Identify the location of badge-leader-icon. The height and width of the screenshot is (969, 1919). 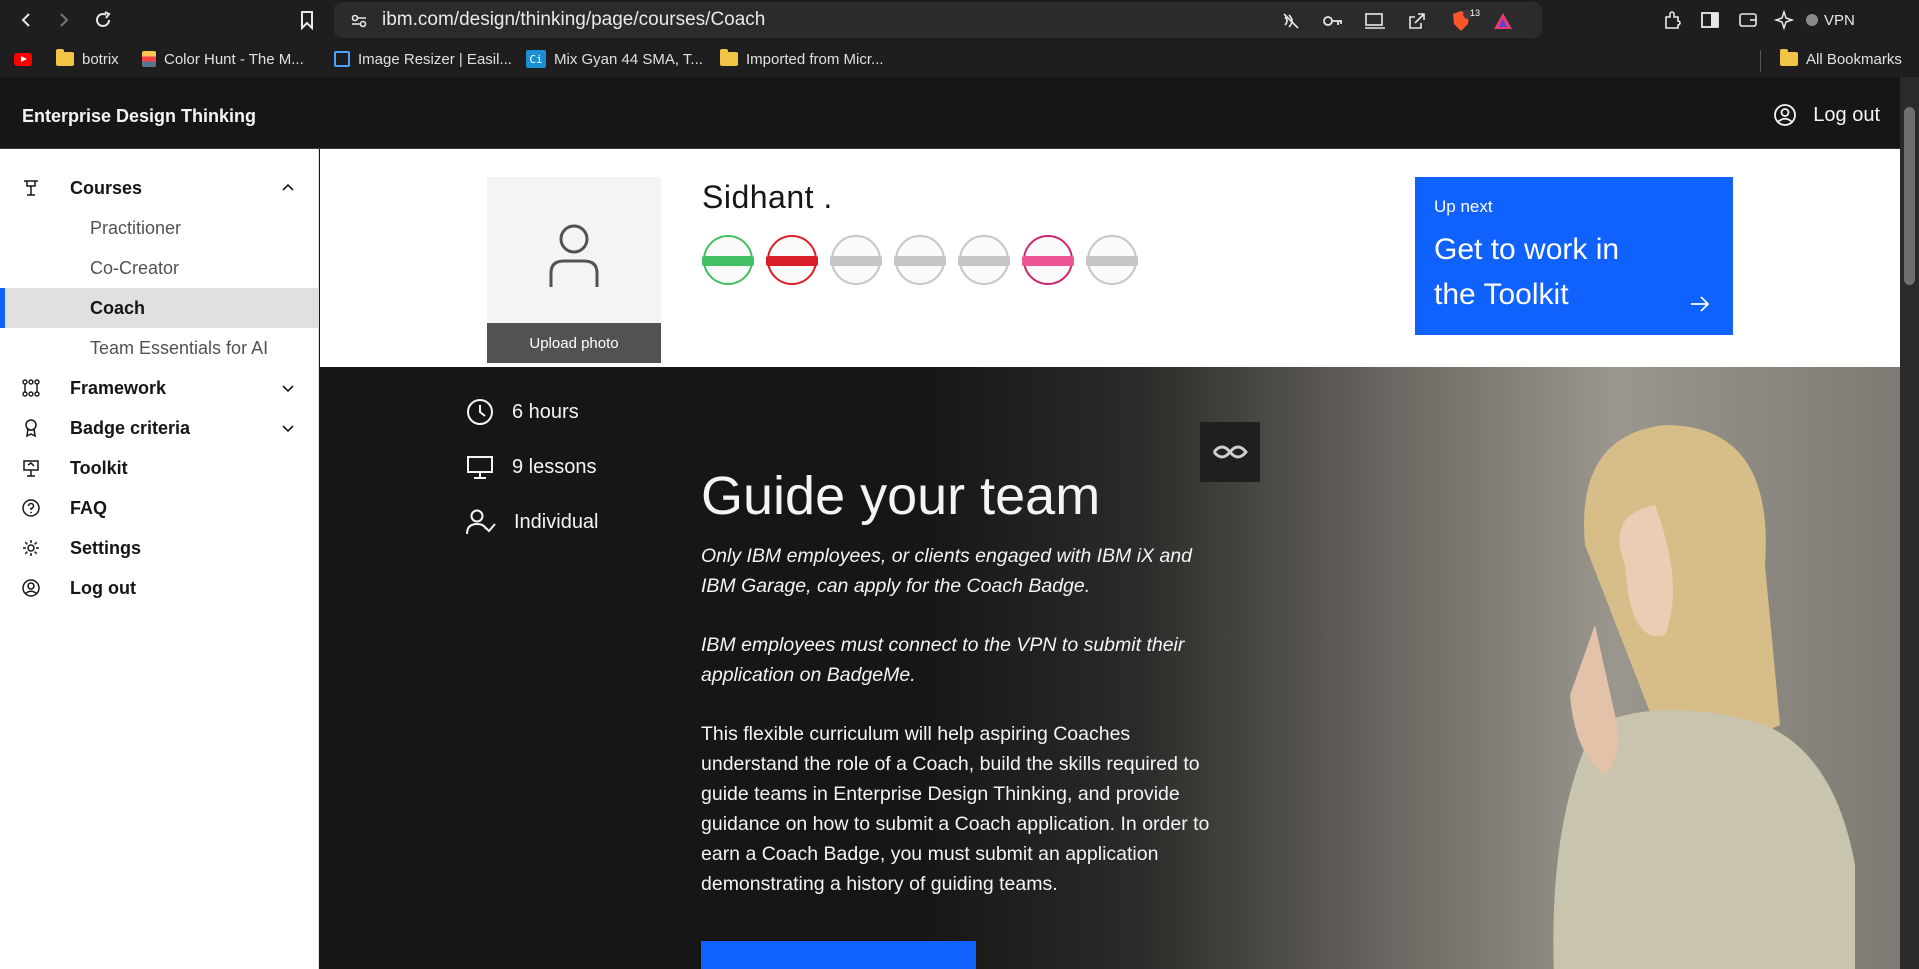
(984, 260).